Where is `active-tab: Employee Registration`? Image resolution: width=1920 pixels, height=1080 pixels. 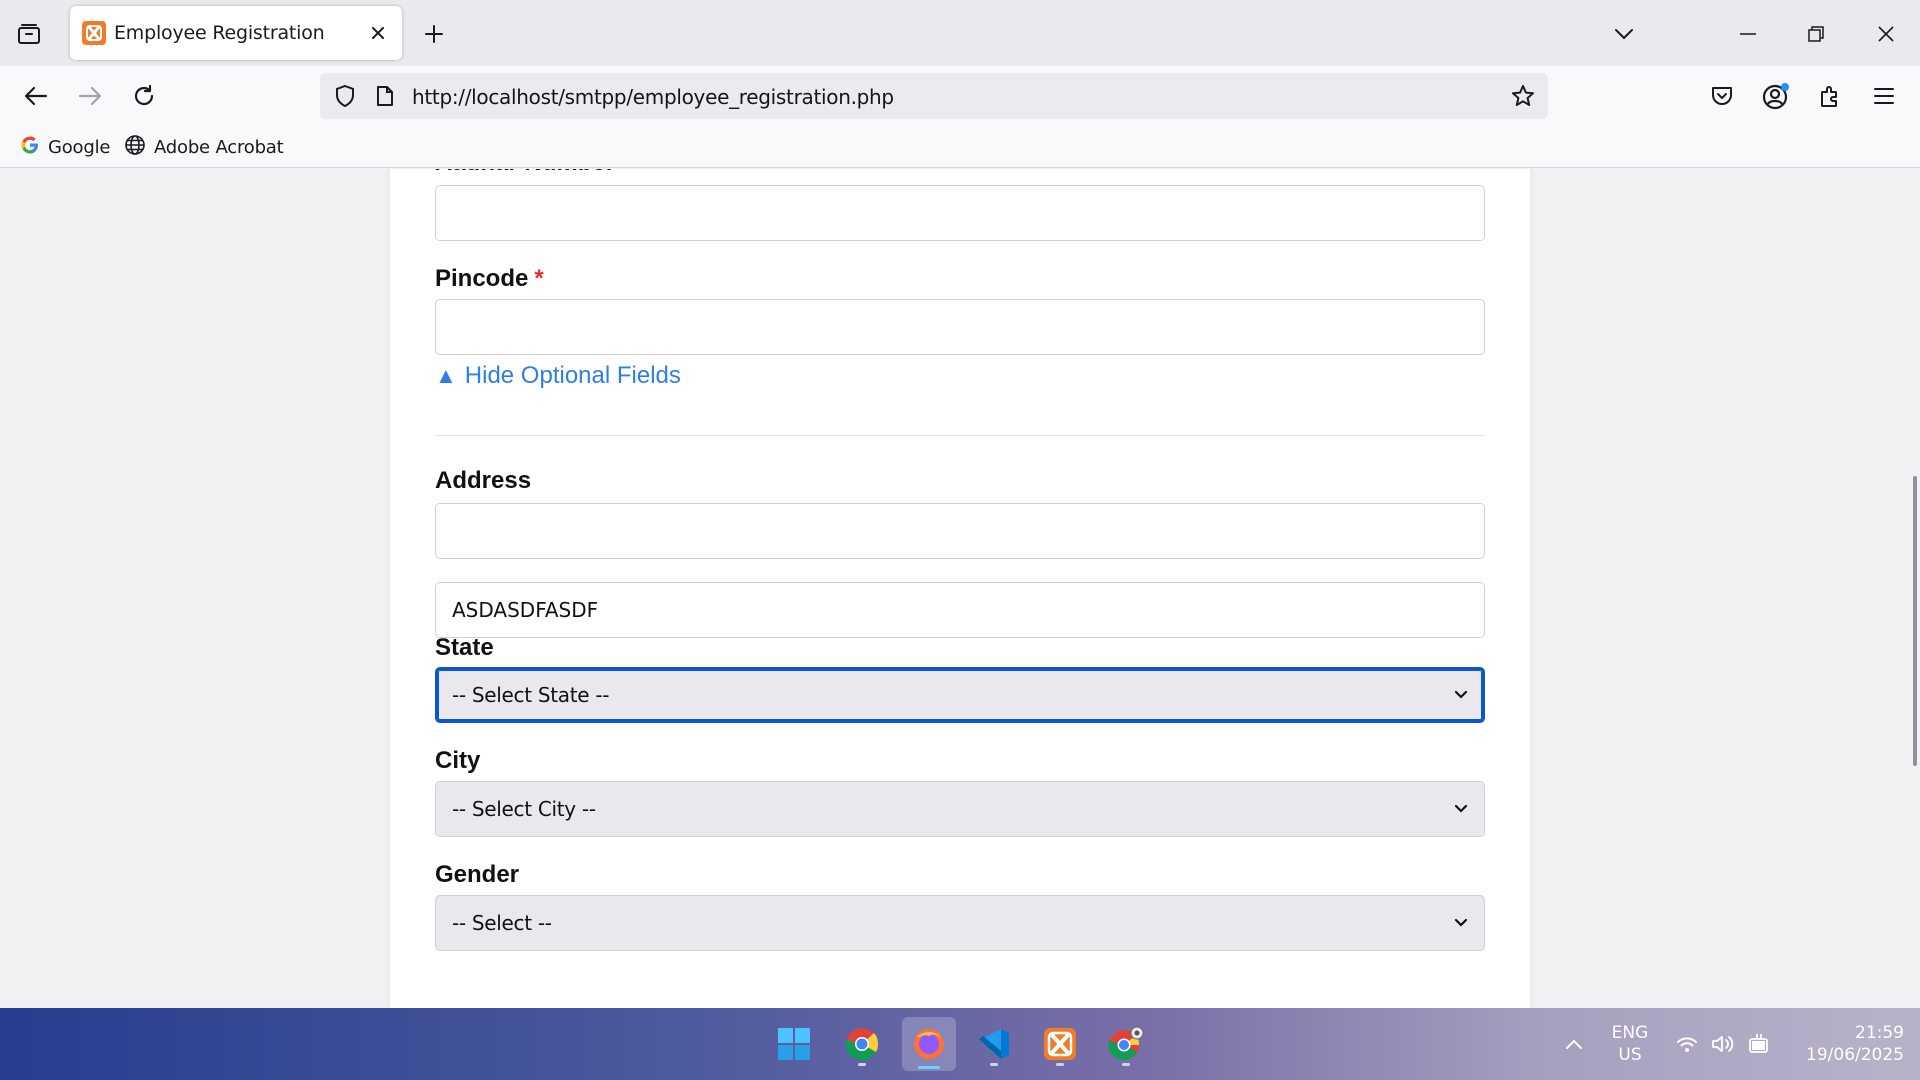 active-tab: Employee Registration is located at coordinates (236, 33).